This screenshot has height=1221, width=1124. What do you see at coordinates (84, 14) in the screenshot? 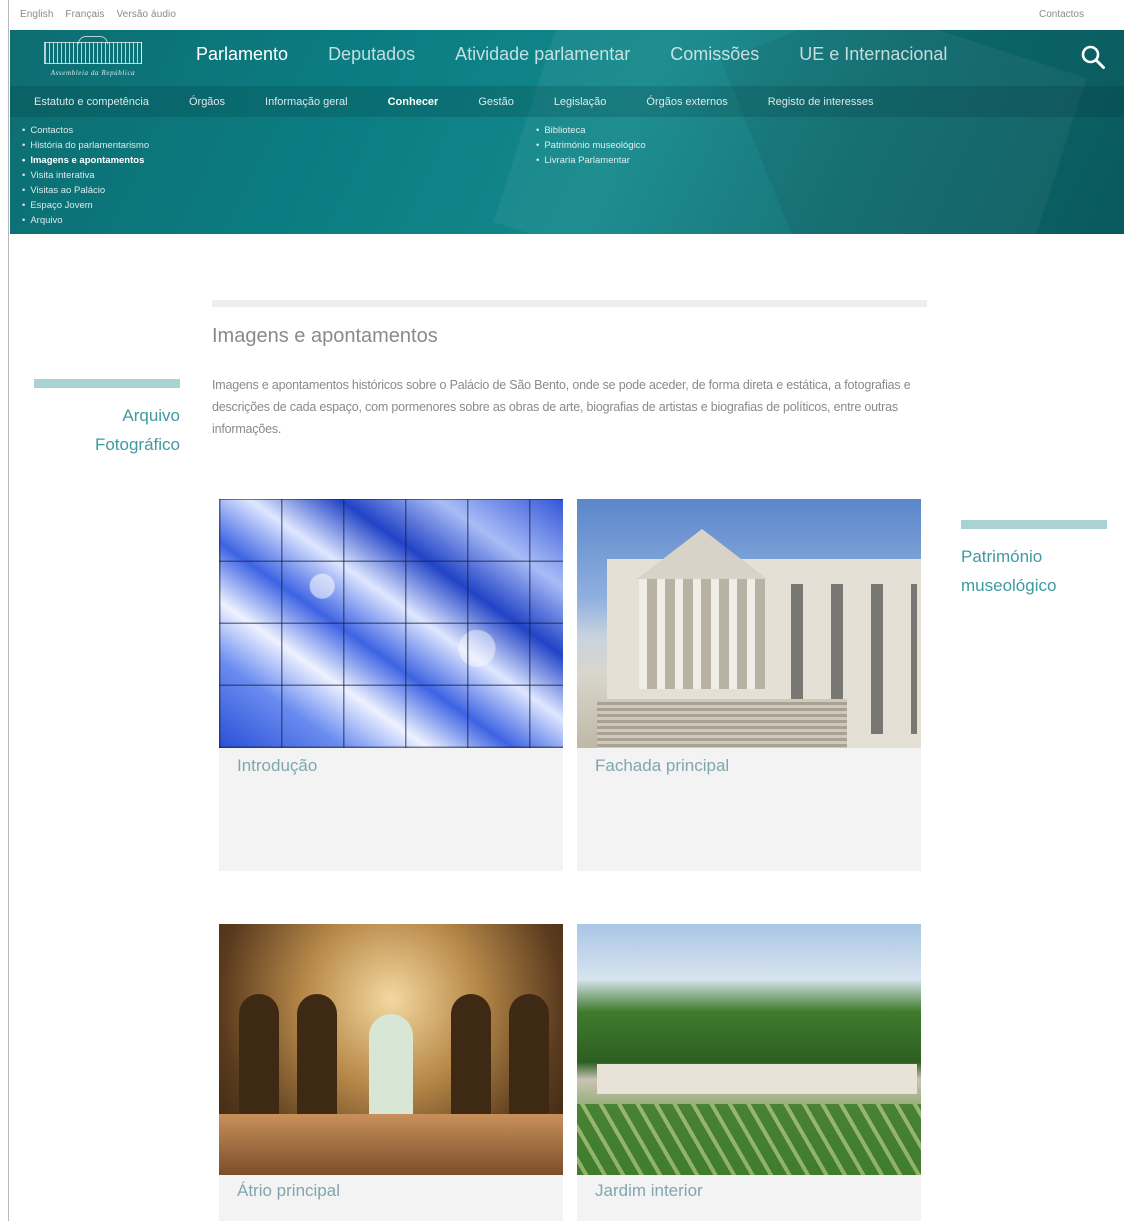
I see `lang-french-link: Français` at bounding box center [84, 14].